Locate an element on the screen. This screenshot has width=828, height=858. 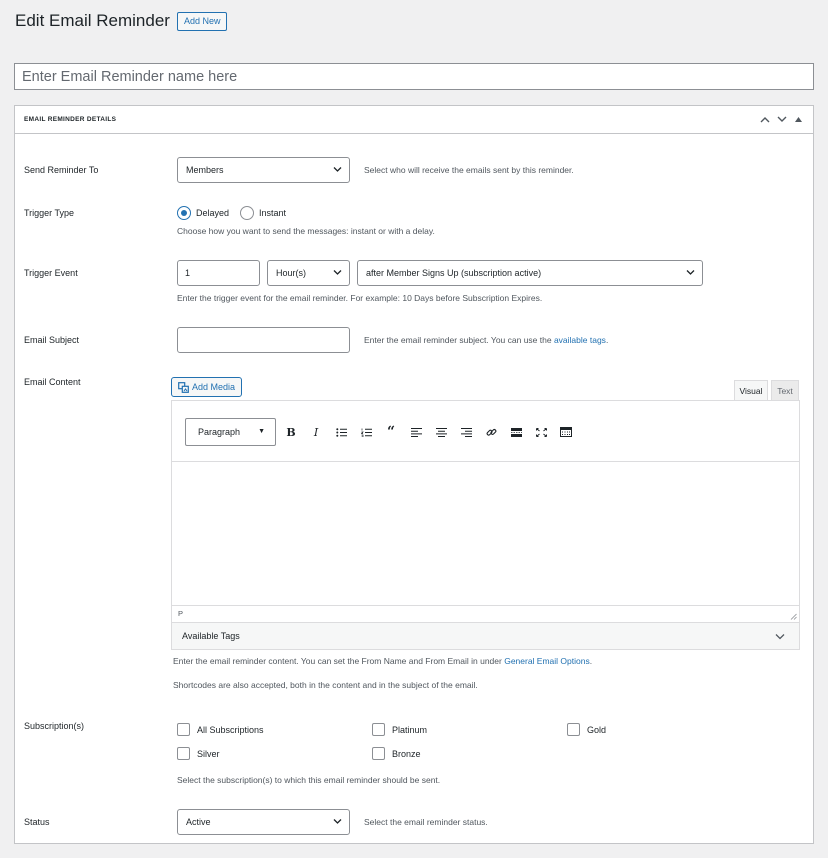
tab-visual: Visual is located at coordinates (751, 390).